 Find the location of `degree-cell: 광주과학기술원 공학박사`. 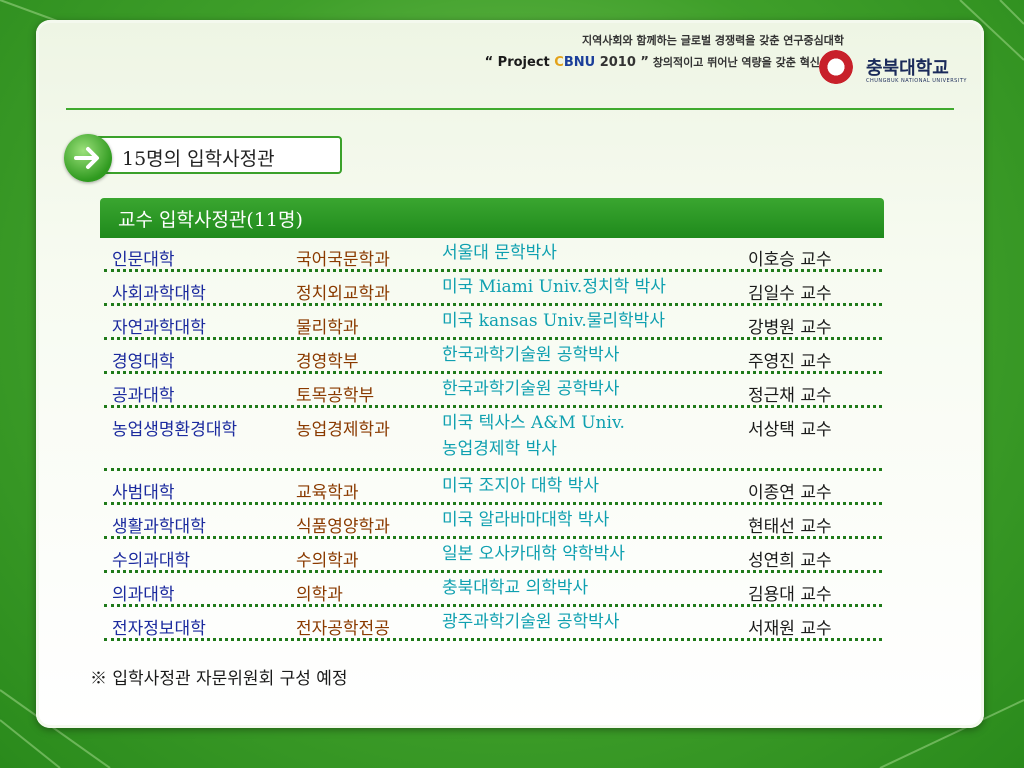

degree-cell: 광주과학기술원 공학박사 is located at coordinates (530, 622).